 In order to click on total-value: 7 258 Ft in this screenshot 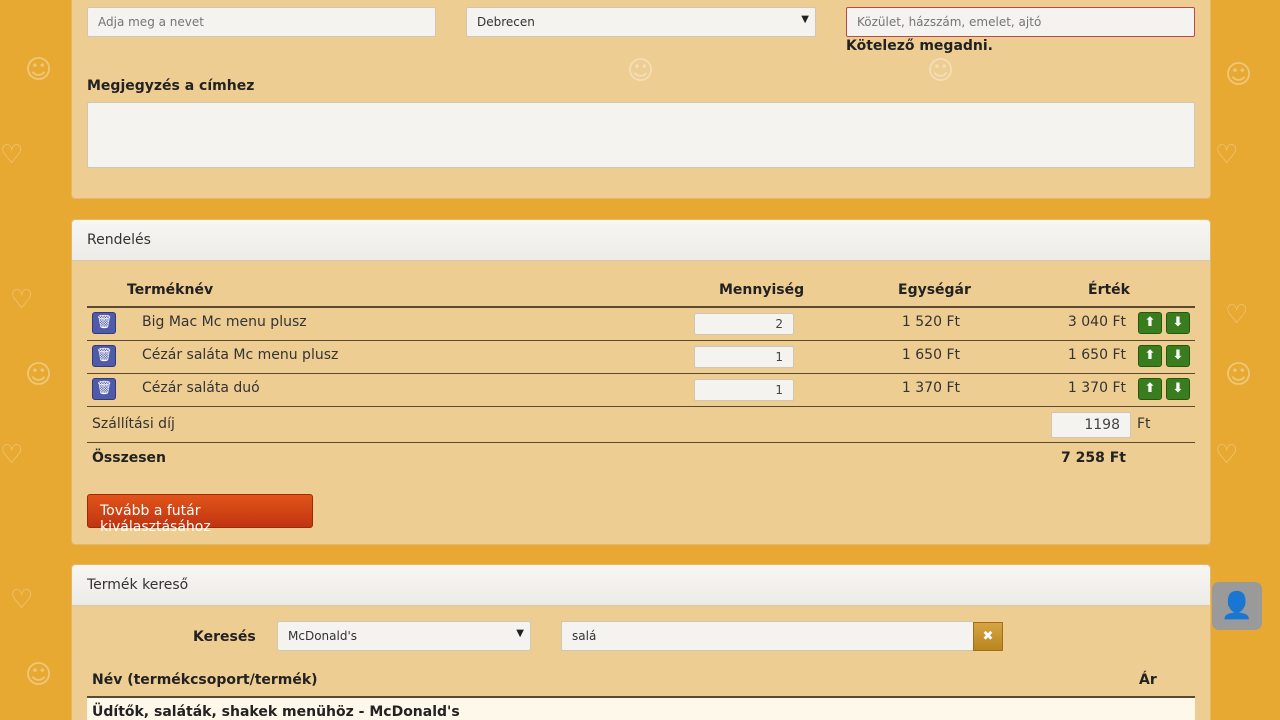, I will do `click(1093, 458)`.